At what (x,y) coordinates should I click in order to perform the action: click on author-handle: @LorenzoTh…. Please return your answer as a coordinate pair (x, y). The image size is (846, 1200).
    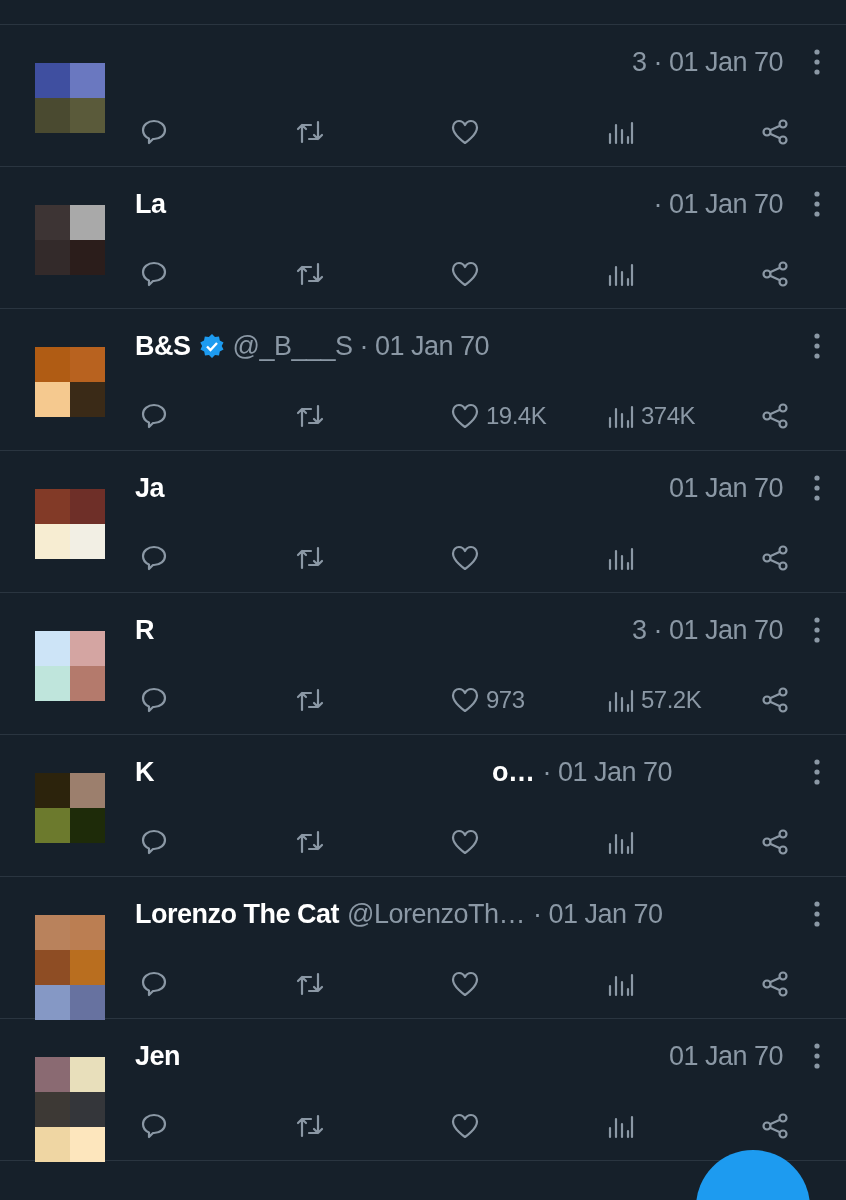
    Looking at the image, I should click on (436, 914).